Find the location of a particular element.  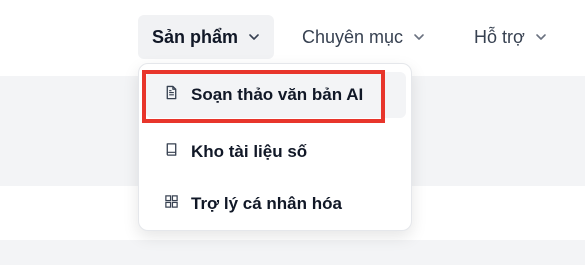

menu-item-ai-editor-label: Soạn thảo văn bản AI is located at coordinates (277, 94).